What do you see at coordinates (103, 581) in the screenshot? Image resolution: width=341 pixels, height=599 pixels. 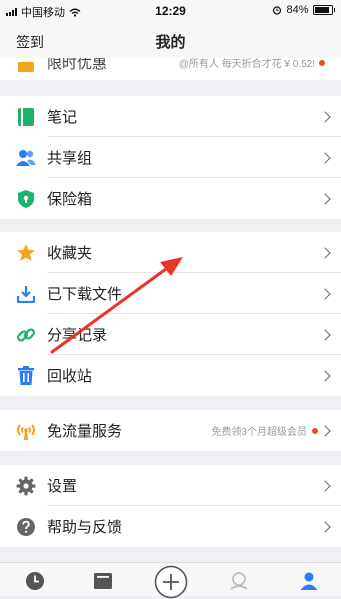 I see `folder-icon` at bounding box center [103, 581].